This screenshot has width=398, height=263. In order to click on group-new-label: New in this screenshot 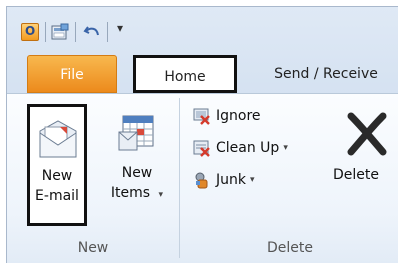, I will do `click(93, 248)`.